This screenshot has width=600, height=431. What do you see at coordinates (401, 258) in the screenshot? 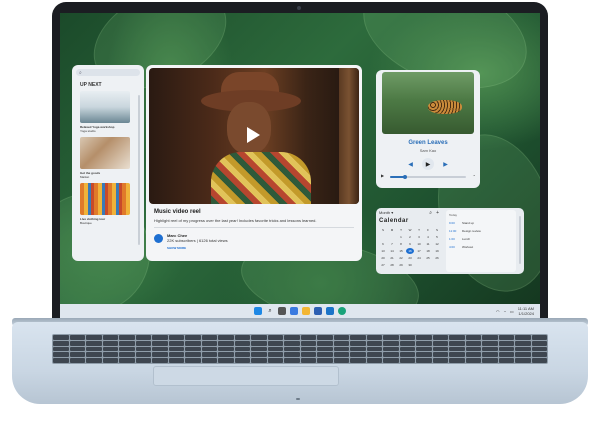
I see `calendar-day: 22` at bounding box center [401, 258].